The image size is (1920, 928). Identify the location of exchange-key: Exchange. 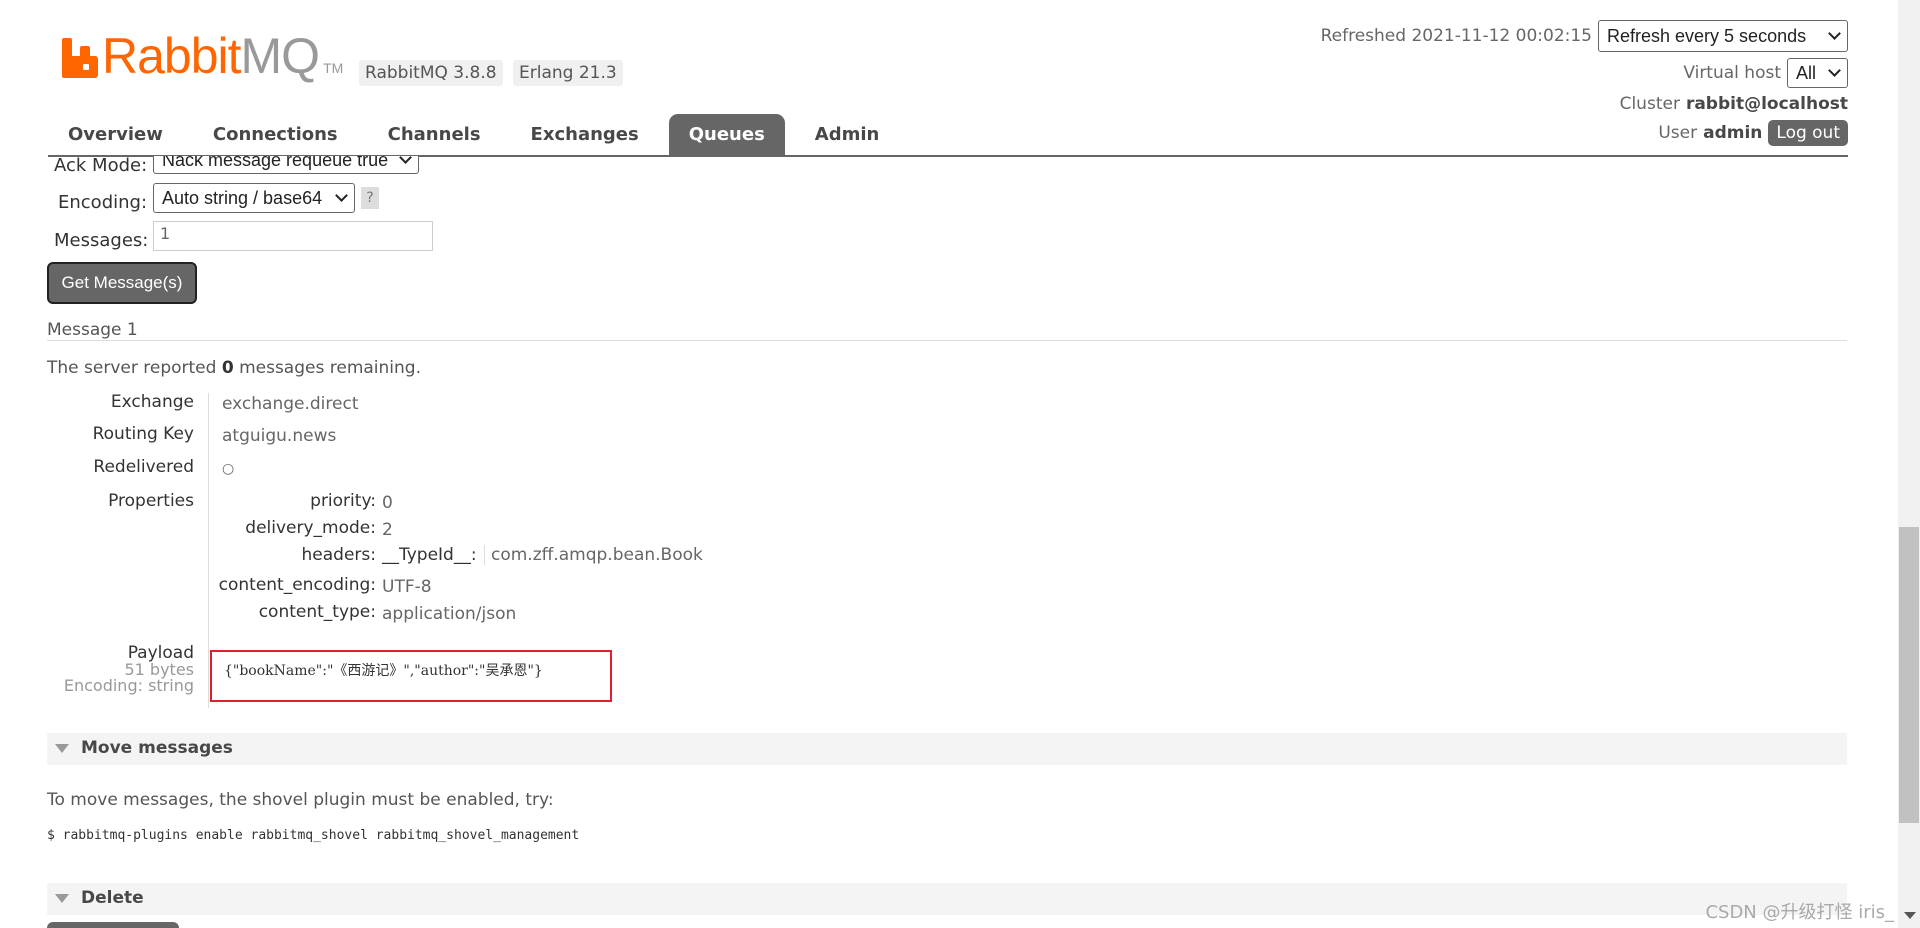
(152, 402).